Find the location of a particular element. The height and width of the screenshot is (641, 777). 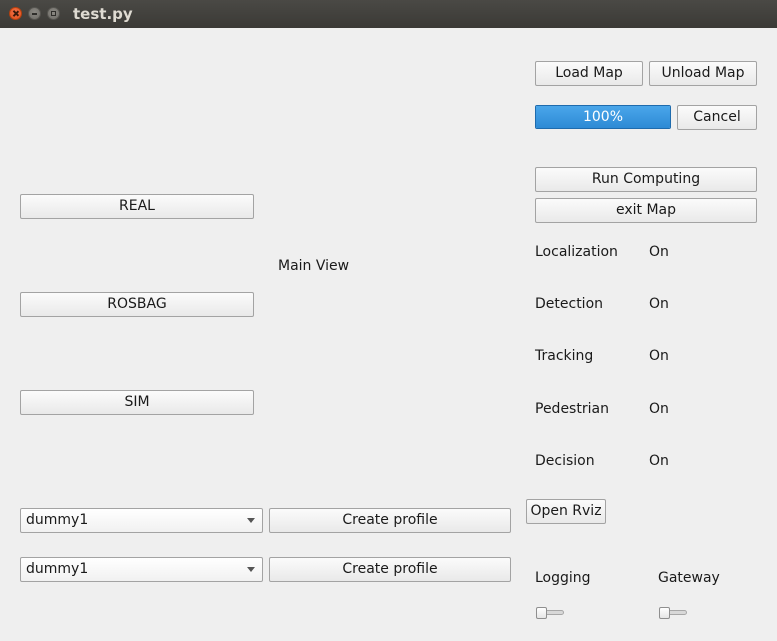

status-value-pedestrian: On is located at coordinates (659, 409).